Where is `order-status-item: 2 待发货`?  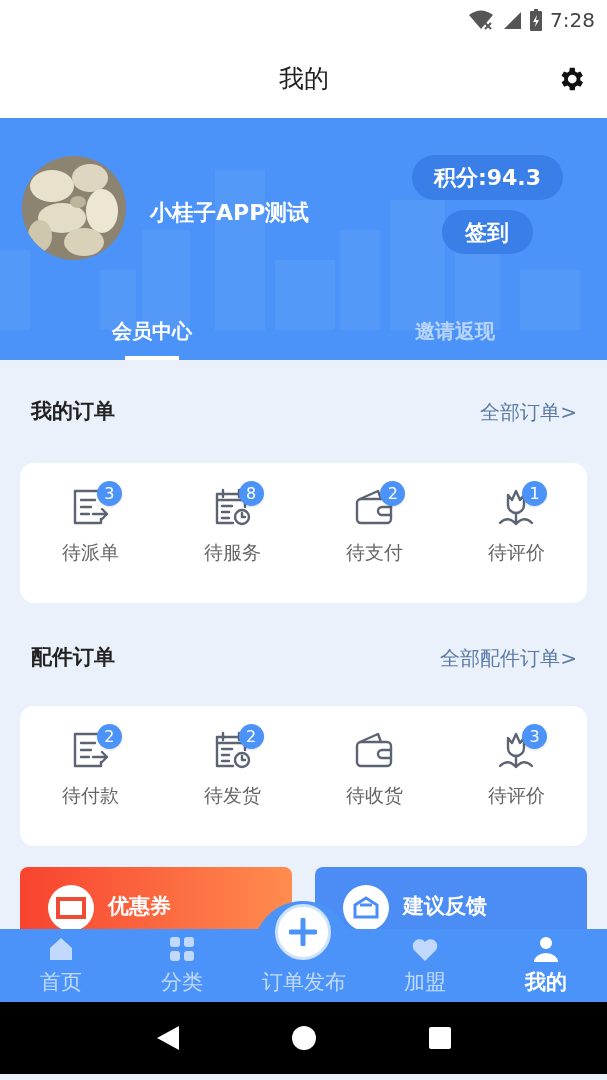
order-status-item: 2 待发货 is located at coordinates (232, 776).